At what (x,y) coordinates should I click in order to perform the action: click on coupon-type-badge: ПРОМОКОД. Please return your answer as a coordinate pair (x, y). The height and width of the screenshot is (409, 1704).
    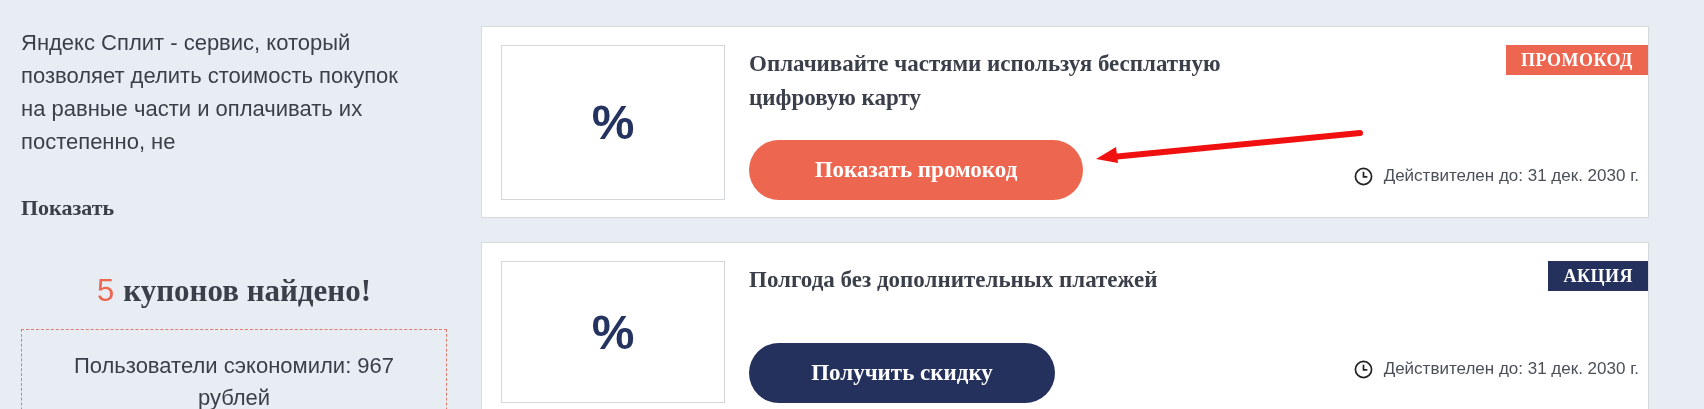
    Looking at the image, I should click on (1577, 60).